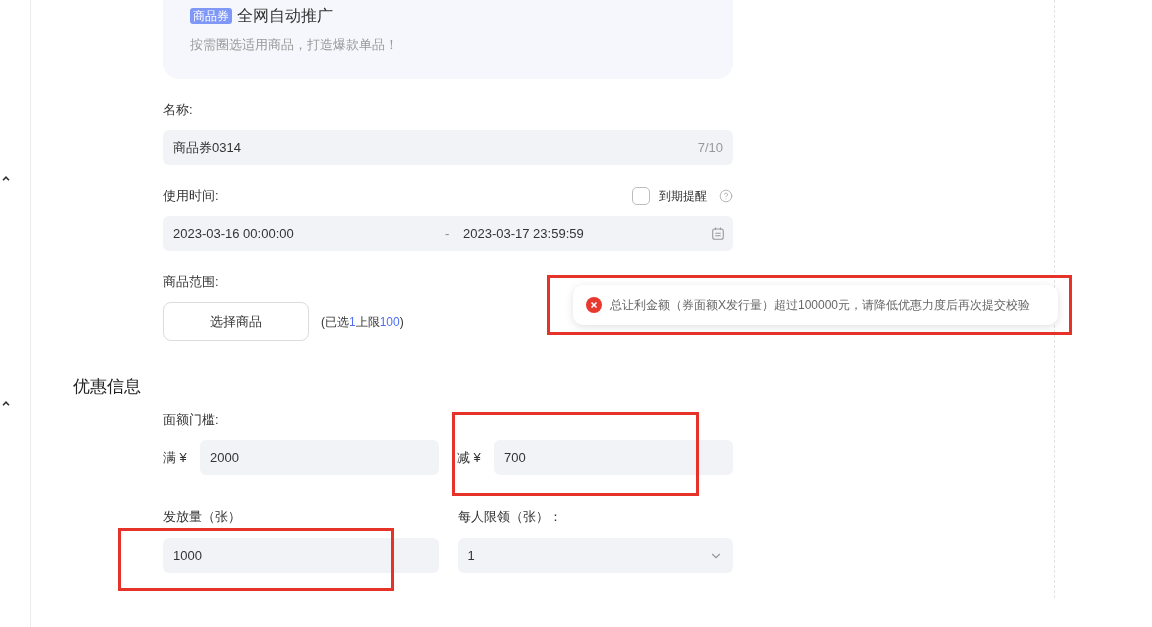 The width and height of the screenshot is (1152, 627). What do you see at coordinates (471, 555) in the screenshot?
I see `select-value: 1` at bounding box center [471, 555].